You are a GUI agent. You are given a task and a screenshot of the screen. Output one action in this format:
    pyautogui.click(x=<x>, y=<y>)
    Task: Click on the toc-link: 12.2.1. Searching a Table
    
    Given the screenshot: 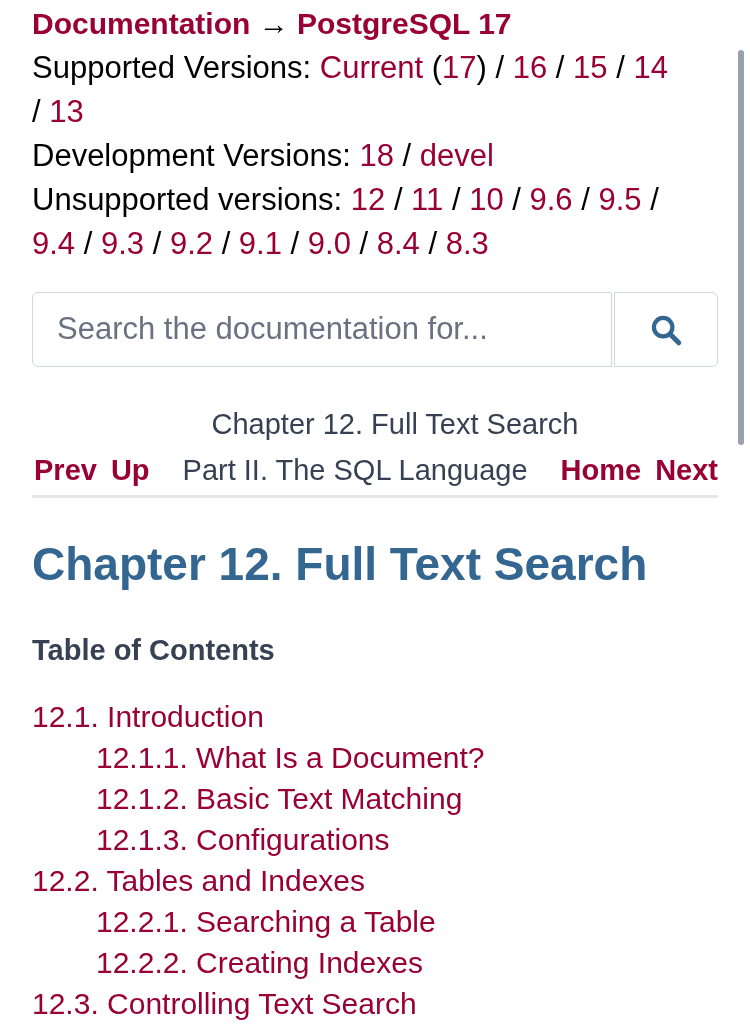 What is the action you would take?
    pyautogui.click(x=266, y=921)
    